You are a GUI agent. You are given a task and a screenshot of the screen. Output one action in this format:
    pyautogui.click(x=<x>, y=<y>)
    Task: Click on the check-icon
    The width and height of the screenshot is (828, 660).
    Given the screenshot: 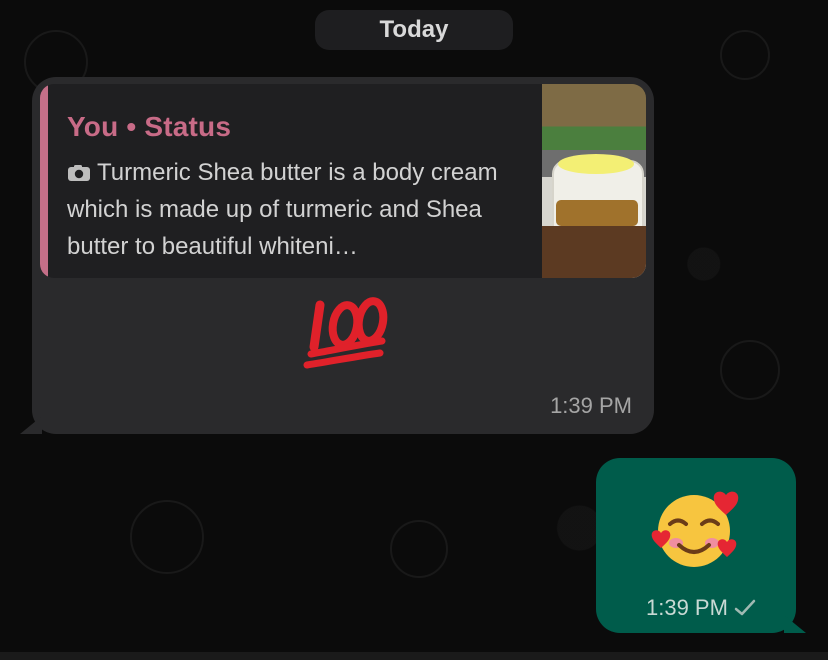 What is the action you would take?
    pyautogui.click(x=745, y=607)
    